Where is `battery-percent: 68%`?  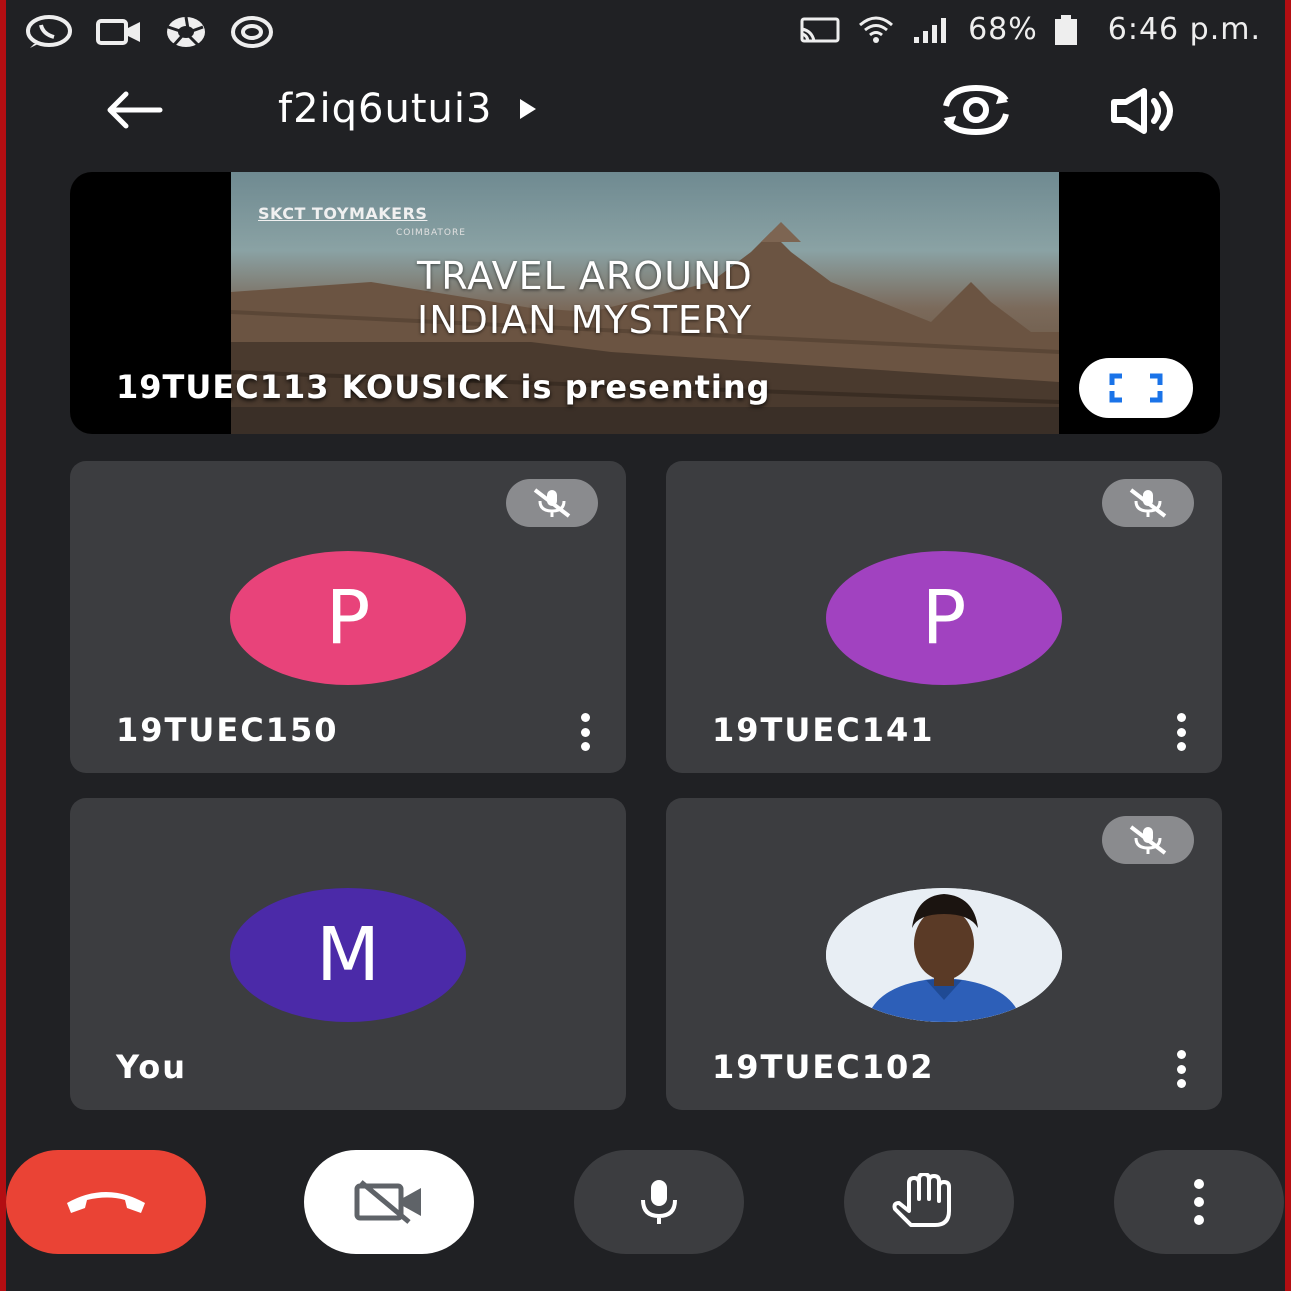
battery-percent: 68% is located at coordinates (1003, 29).